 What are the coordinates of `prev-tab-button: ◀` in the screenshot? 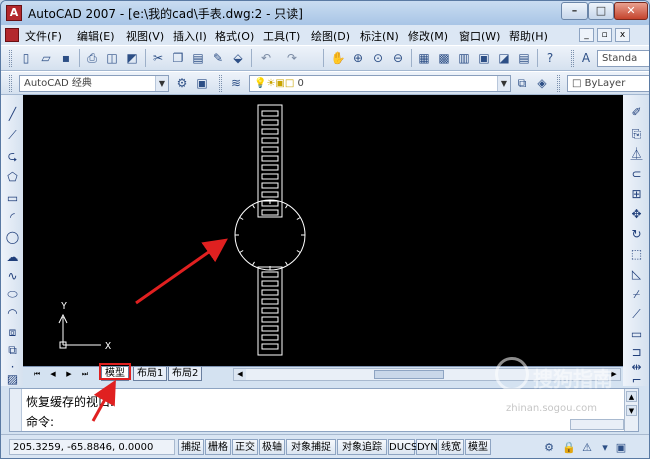 It's located at (53, 374).